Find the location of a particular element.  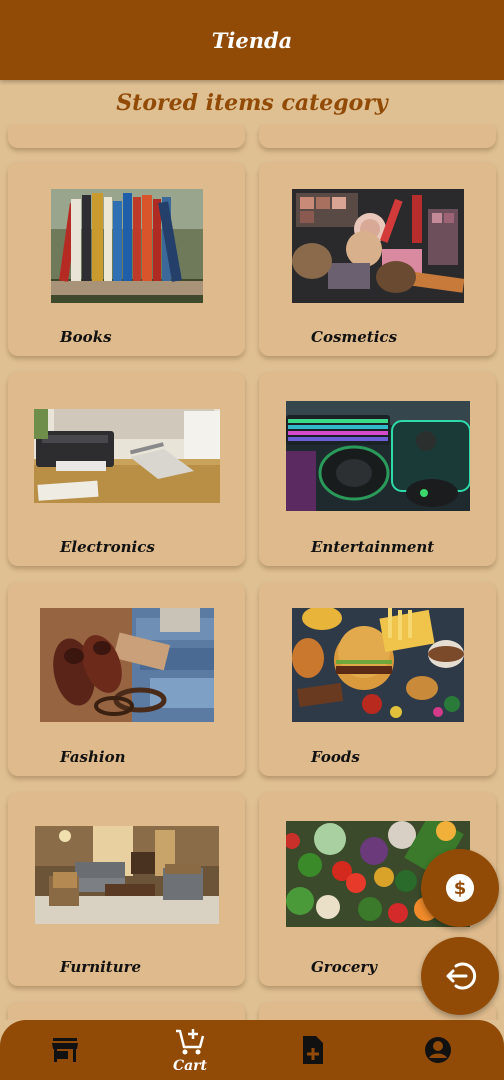

category-label: Foods is located at coordinates (335, 757).